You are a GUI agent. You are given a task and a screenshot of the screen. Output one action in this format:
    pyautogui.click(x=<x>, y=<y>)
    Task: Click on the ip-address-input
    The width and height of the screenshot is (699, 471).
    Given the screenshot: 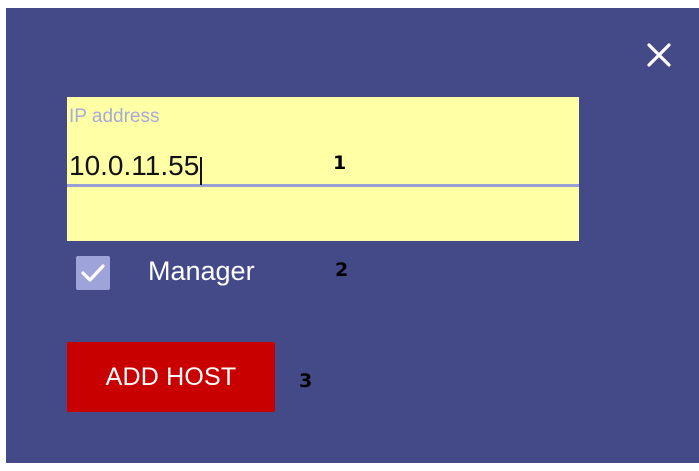 What is the action you would take?
    pyautogui.click(x=323, y=167)
    